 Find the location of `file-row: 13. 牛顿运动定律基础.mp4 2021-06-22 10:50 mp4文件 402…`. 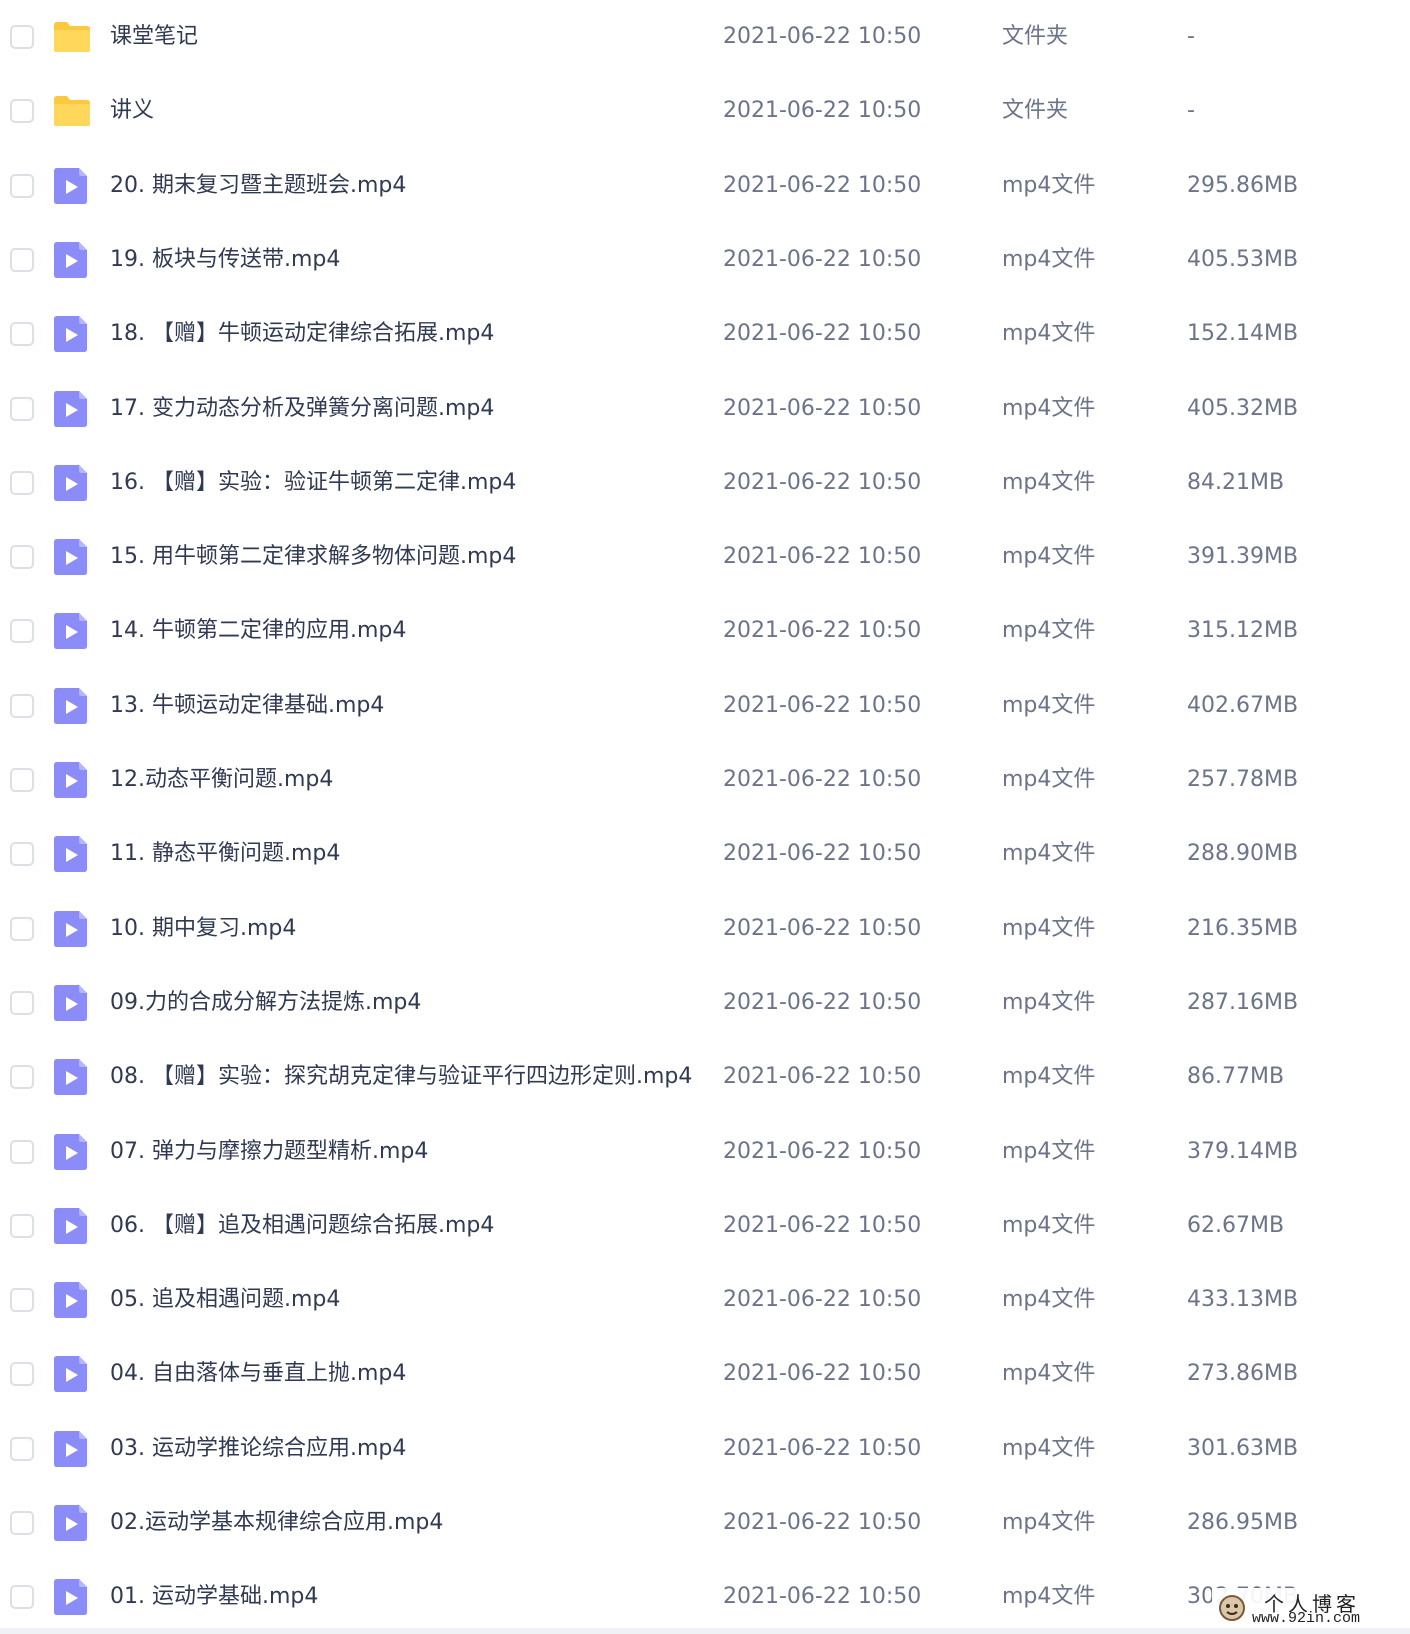

file-row: 13. 牛顿运动定律基础.mp4 2021-06-22 10:50 mp4文件 402… is located at coordinates (705, 706).